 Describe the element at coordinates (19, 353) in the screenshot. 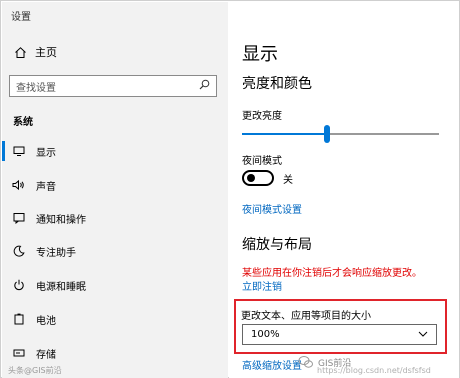

I see `storage-icon` at that location.